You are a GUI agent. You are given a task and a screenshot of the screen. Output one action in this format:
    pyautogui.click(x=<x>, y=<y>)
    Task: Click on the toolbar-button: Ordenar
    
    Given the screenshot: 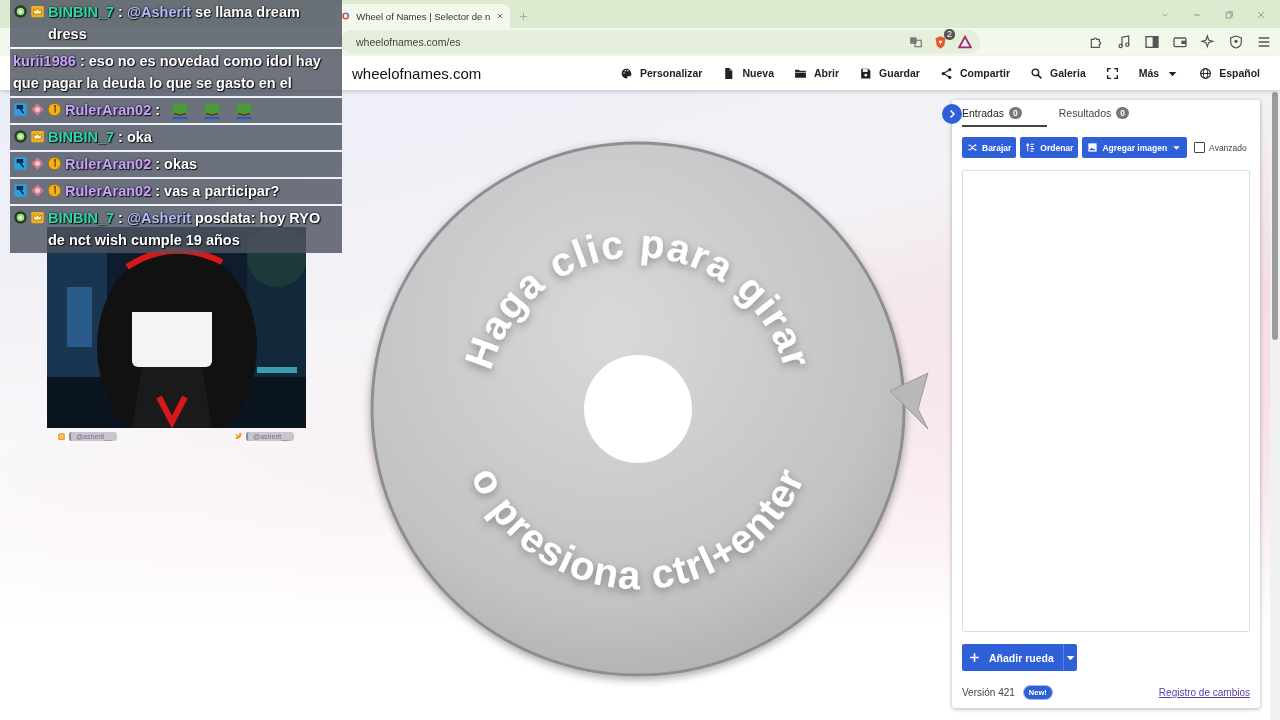 What is the action you would take?
    pyautogui.click(x=1049, y=147)
    